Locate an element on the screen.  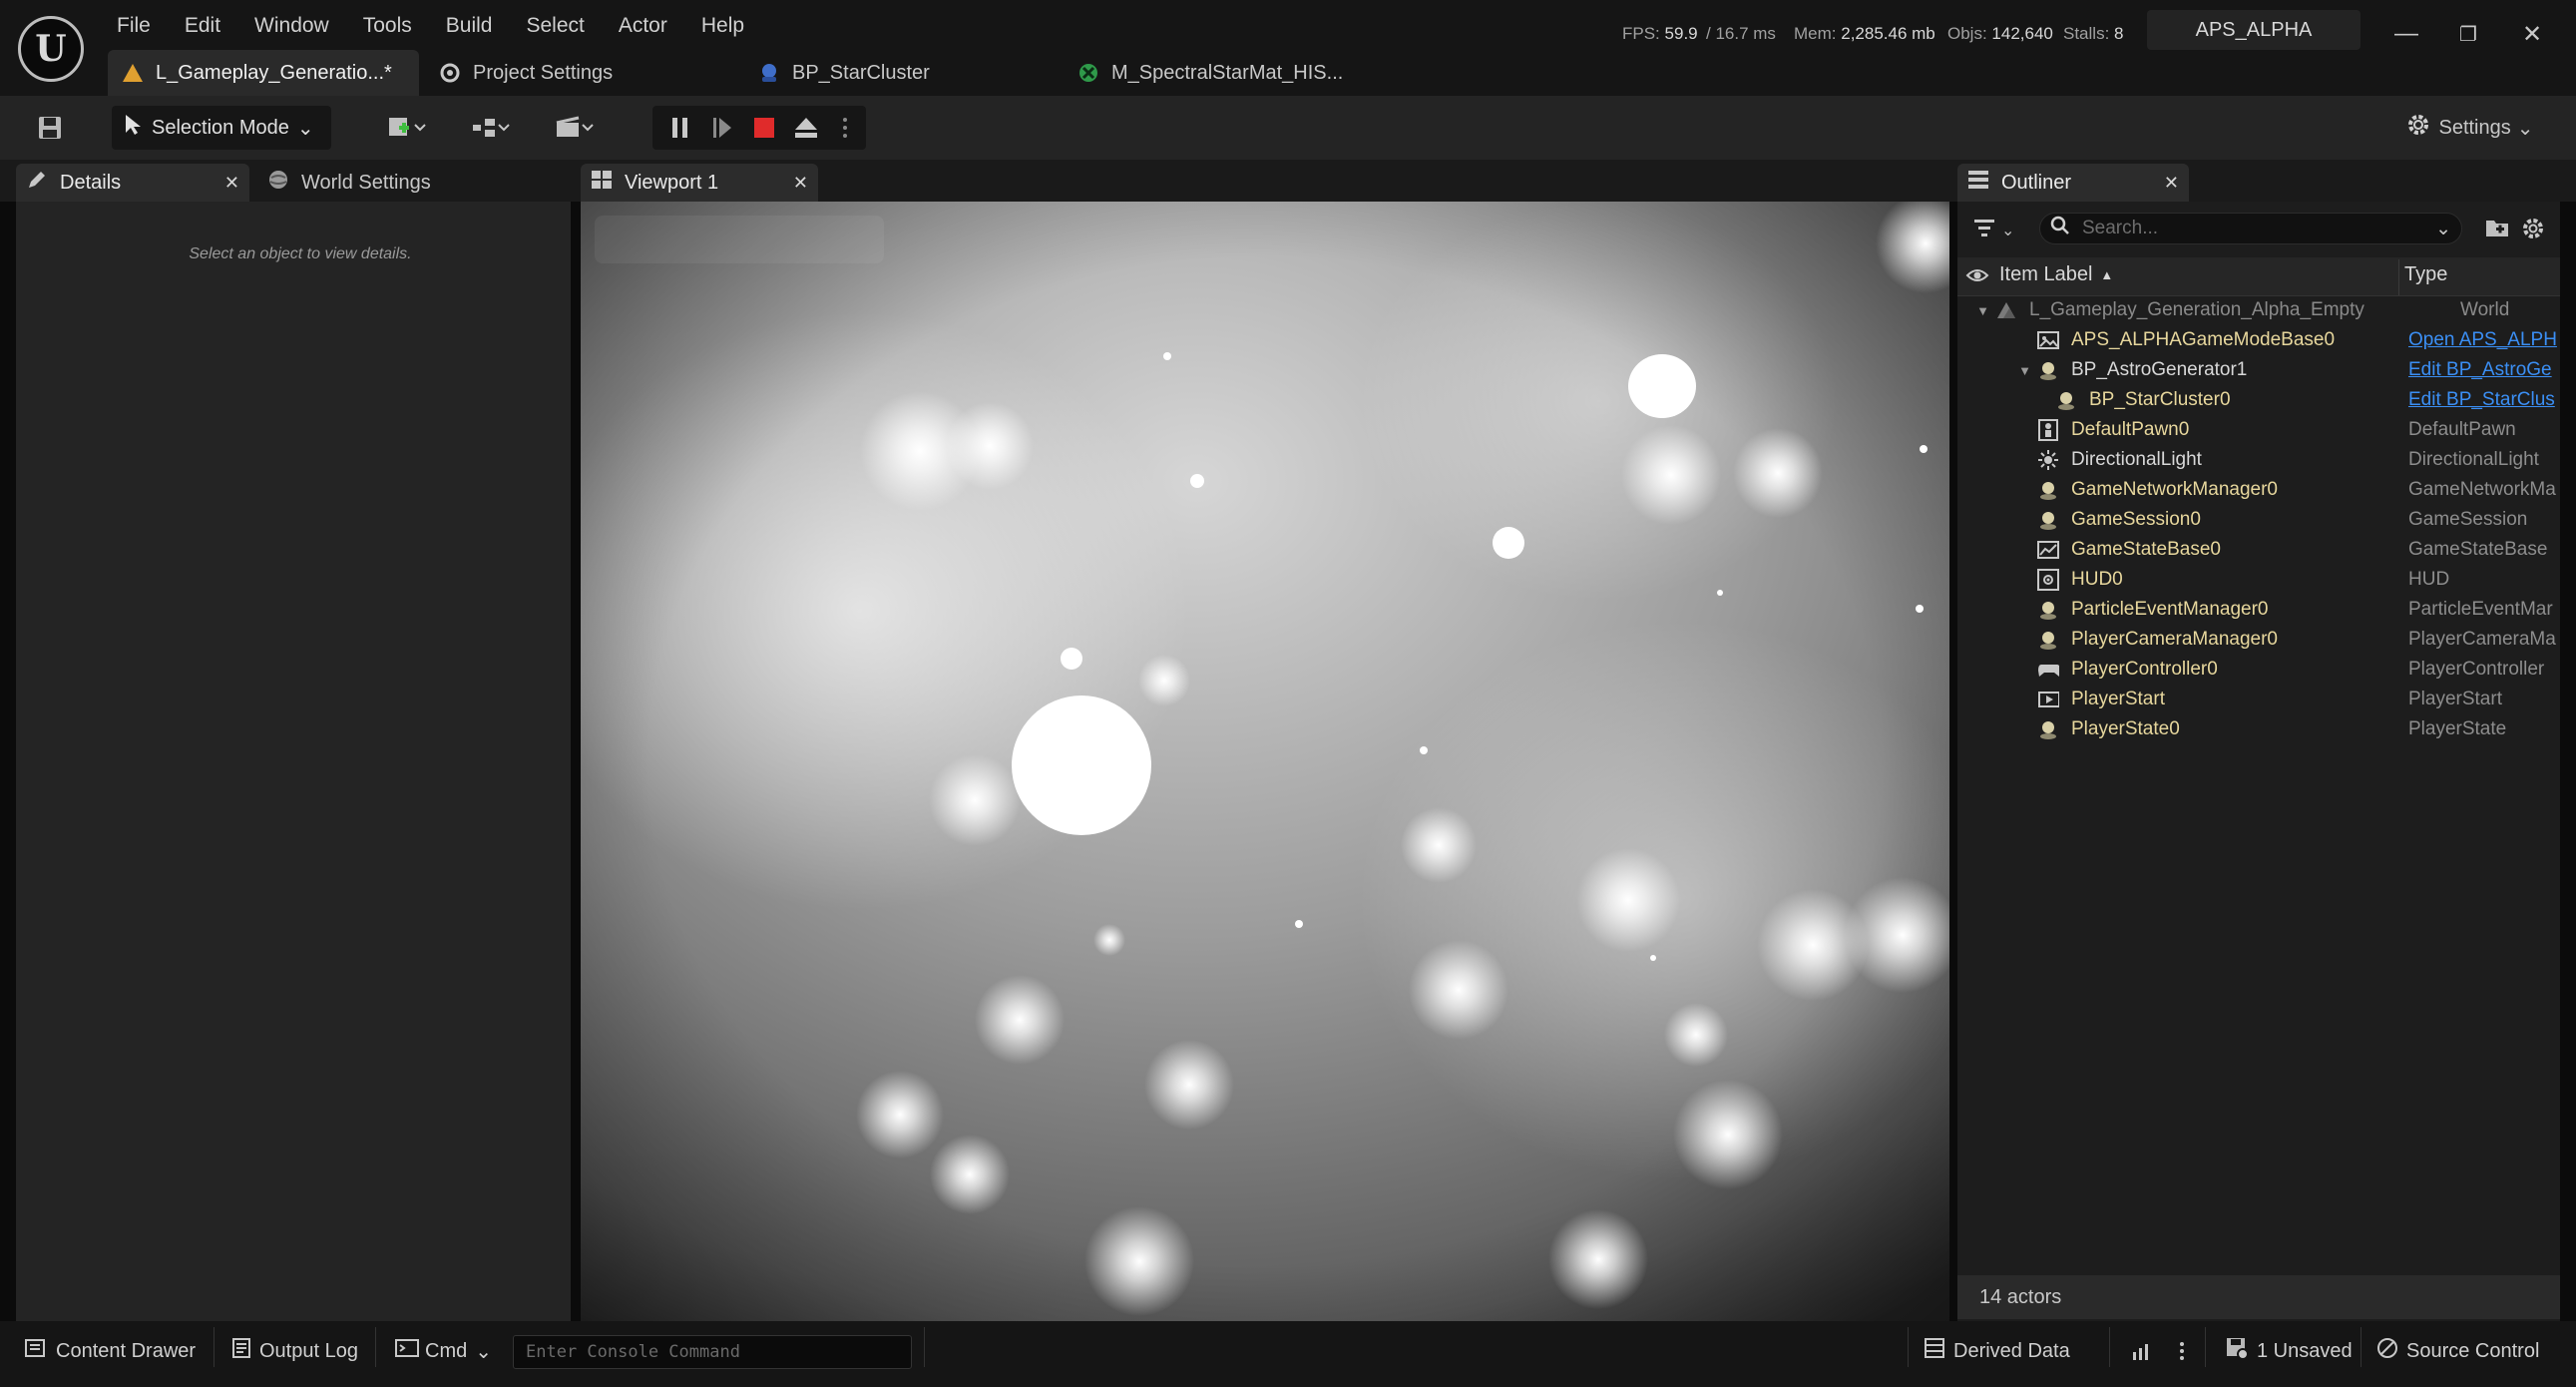
outliner-row: DirectionalLight DirectionalLight is located at coordinates (2258, 460).